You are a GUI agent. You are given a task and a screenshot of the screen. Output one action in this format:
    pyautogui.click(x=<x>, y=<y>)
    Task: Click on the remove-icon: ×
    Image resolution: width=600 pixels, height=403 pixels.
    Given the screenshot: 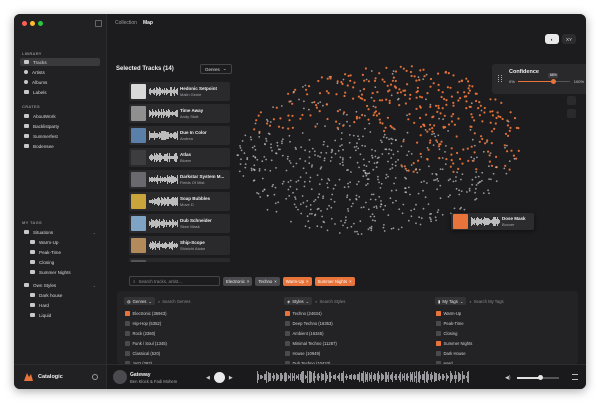 What is the action you would take?
    pyautogui.click(x=350, y=281)
    